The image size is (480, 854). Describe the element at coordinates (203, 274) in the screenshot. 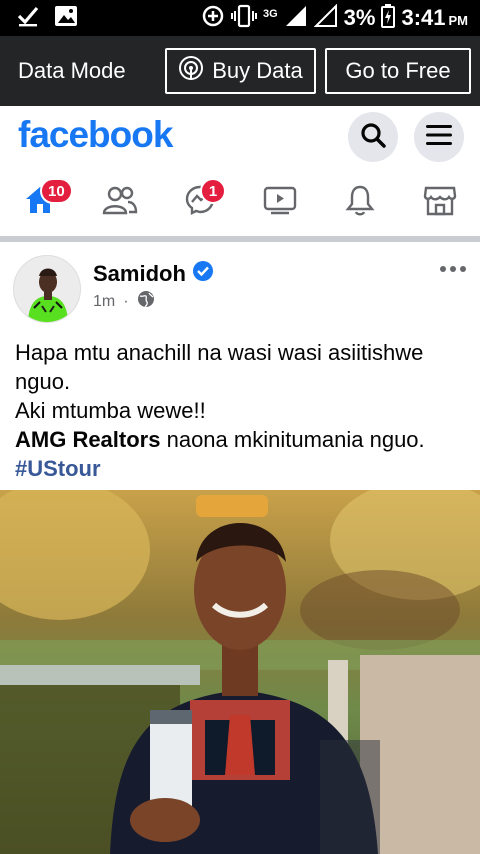

I see `verified-badge-icon` at that location.